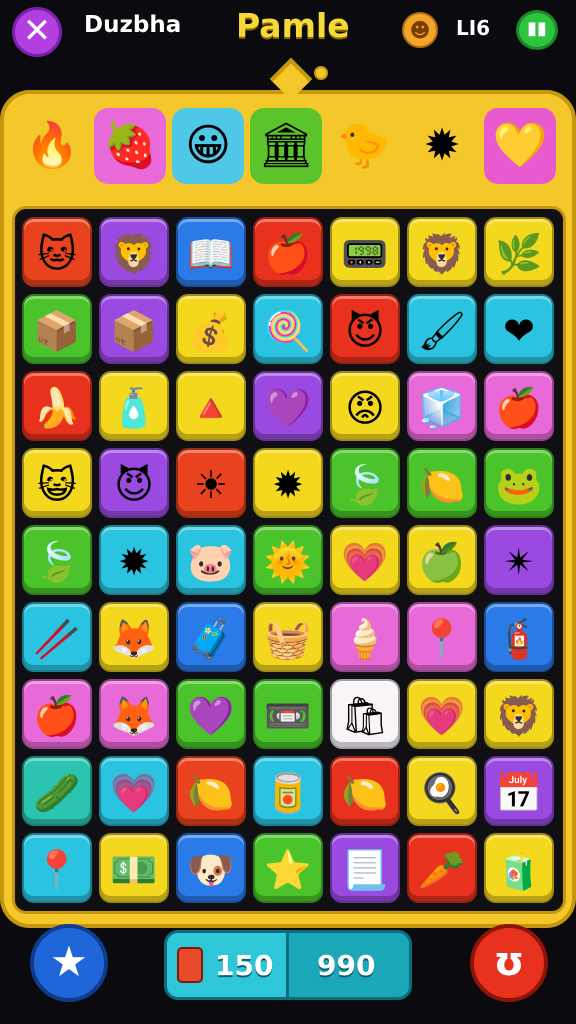 The width and height of the screenshot is (576, 1024). I want to click on board-tile: ⭐, so click(288, 868).